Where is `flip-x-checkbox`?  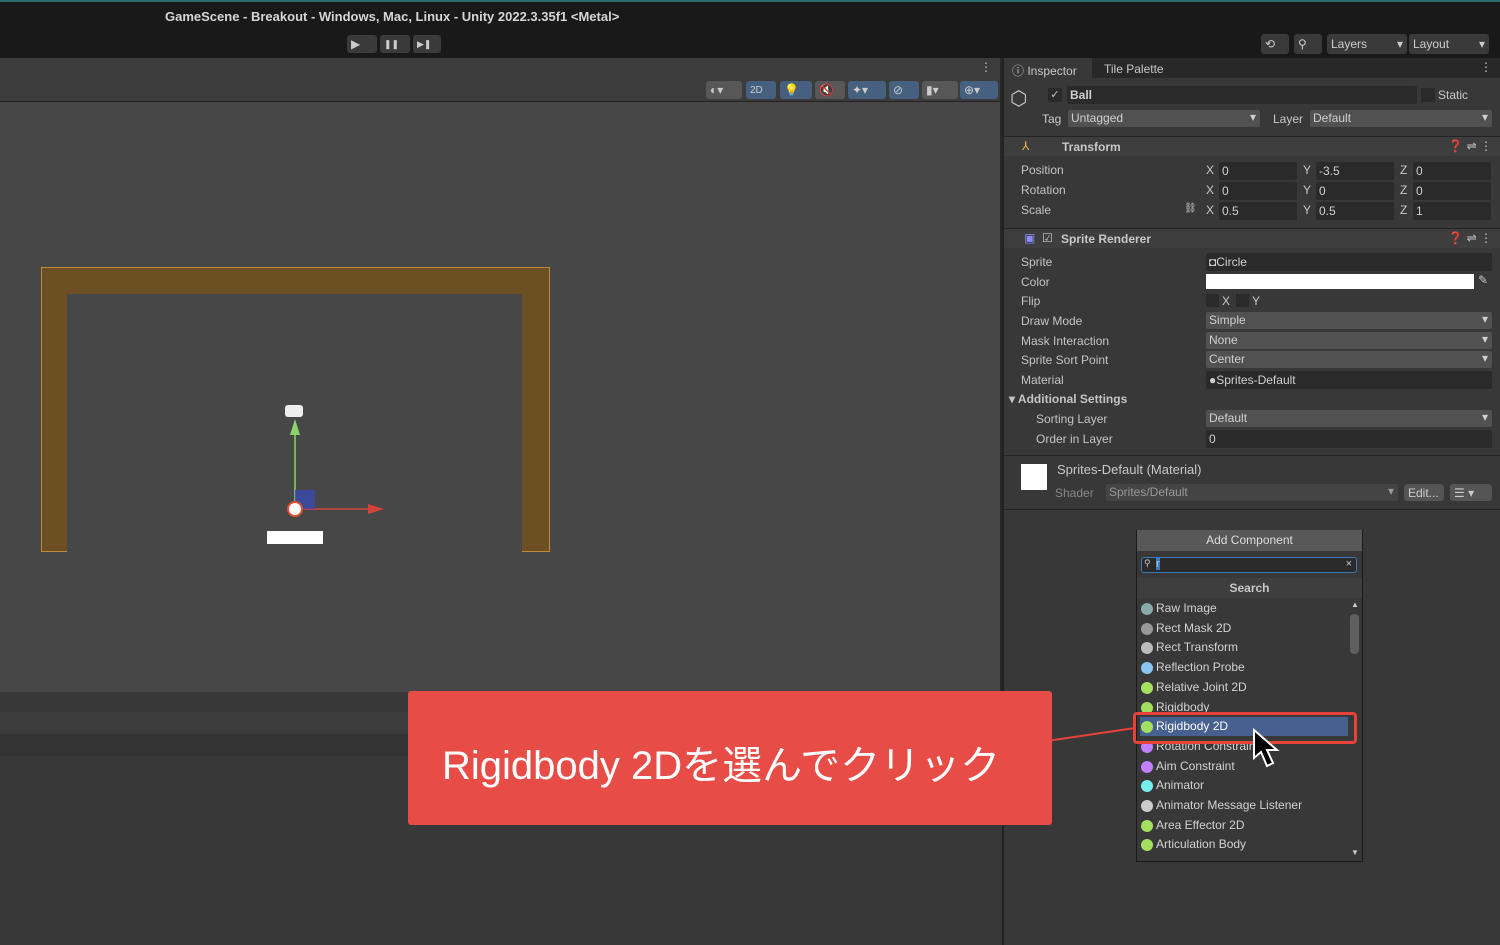
flip-x-checkbox is located at coordinates (1212, 300).